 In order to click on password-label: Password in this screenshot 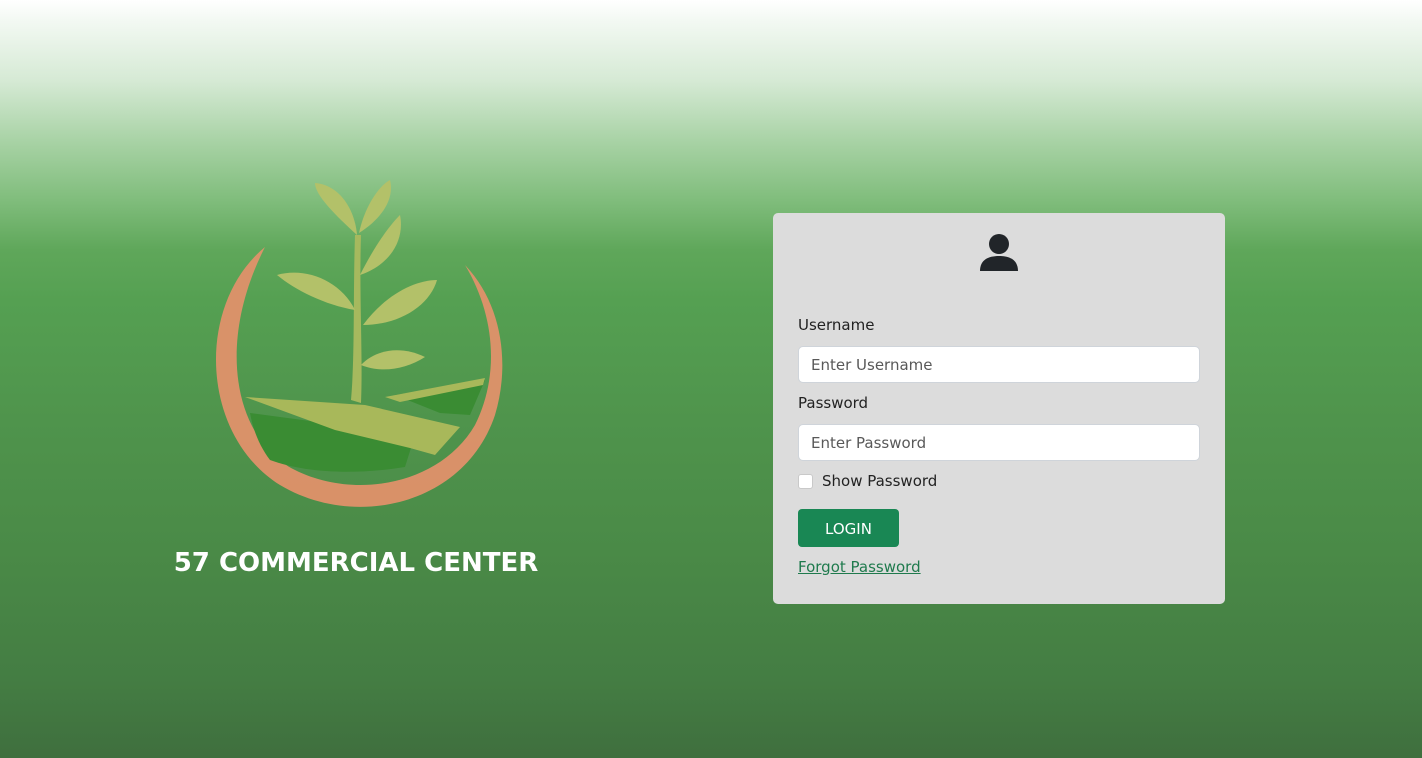, I will do `click(833, 403)`.